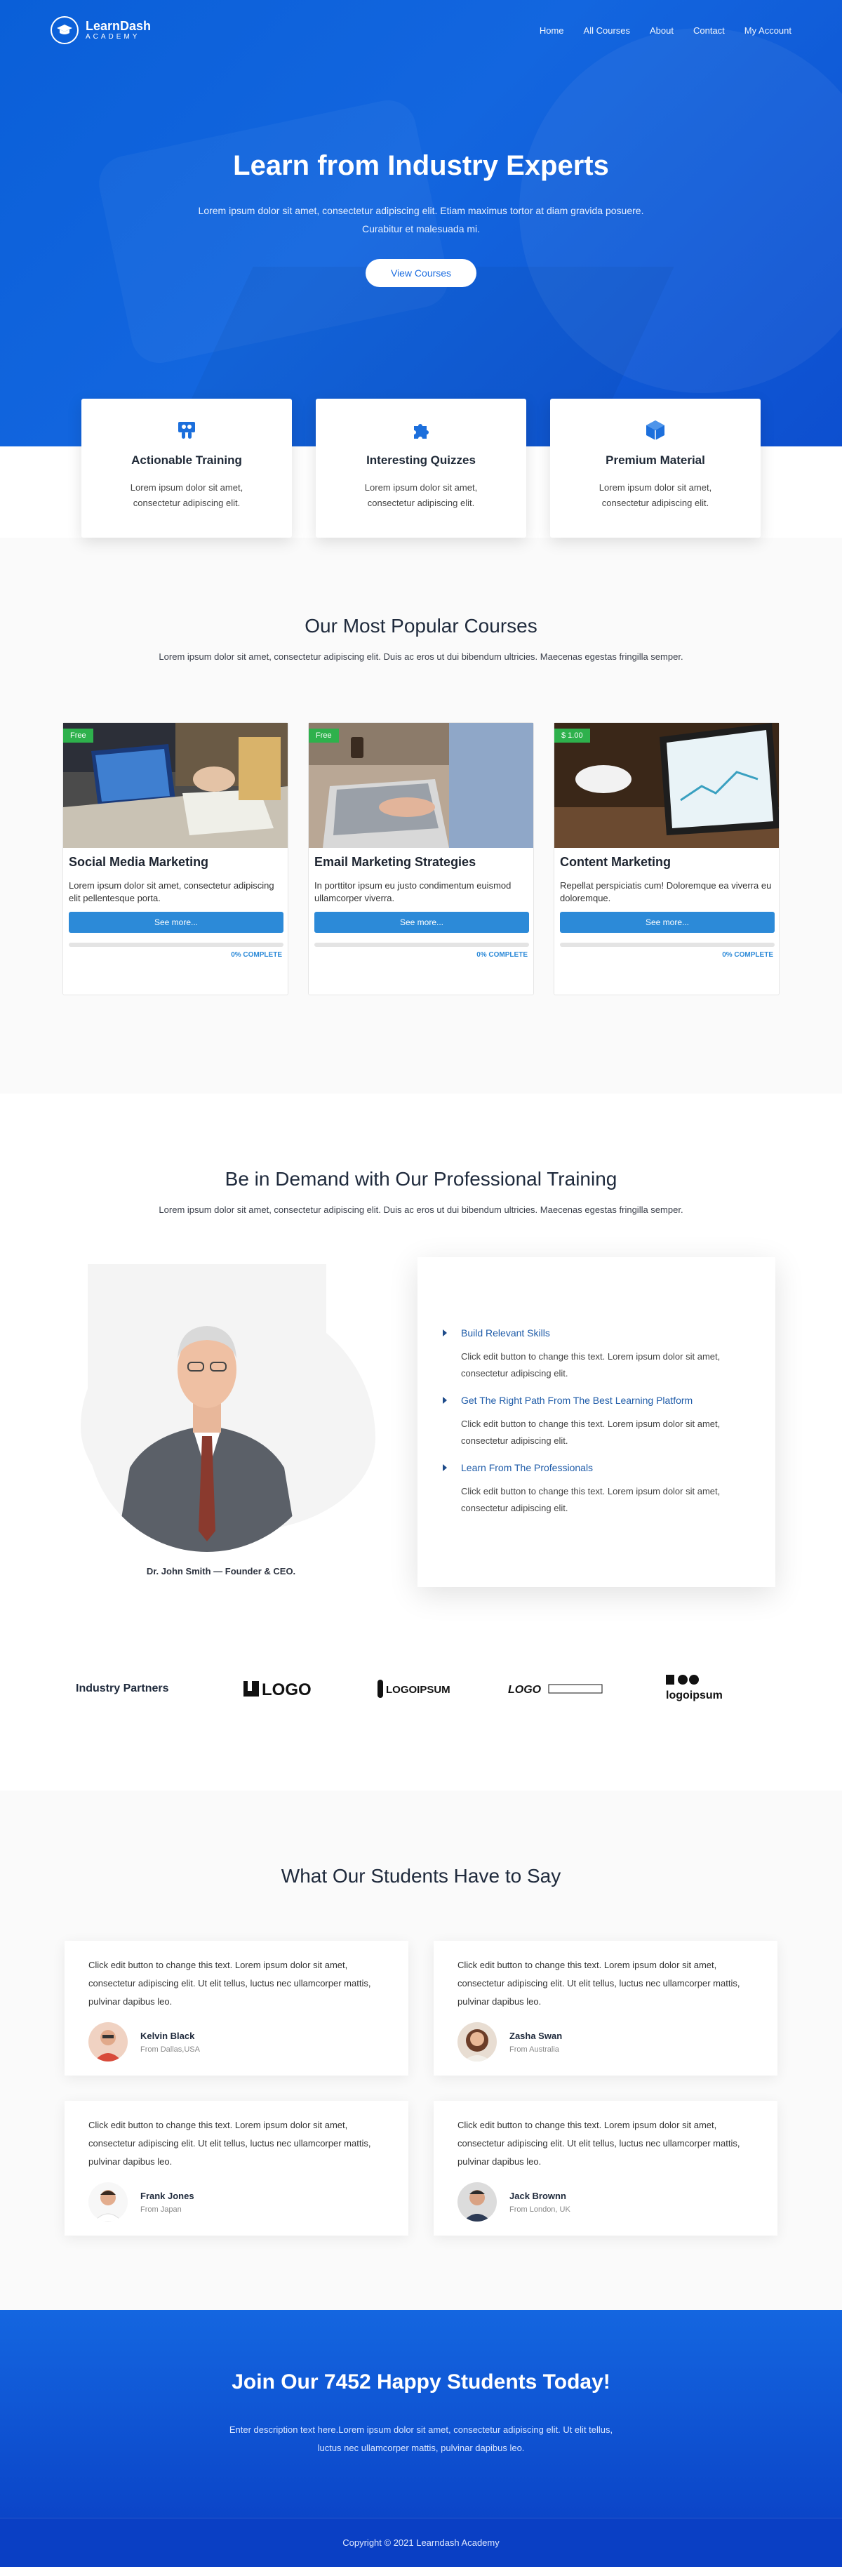 Image resolution: width=842 pixels, height=2576 pixels. What do you see at coordinates (539, 2209) in the screenshot?
I see `testimonial-location: From London, UK` at bounding box center [539, 2209].